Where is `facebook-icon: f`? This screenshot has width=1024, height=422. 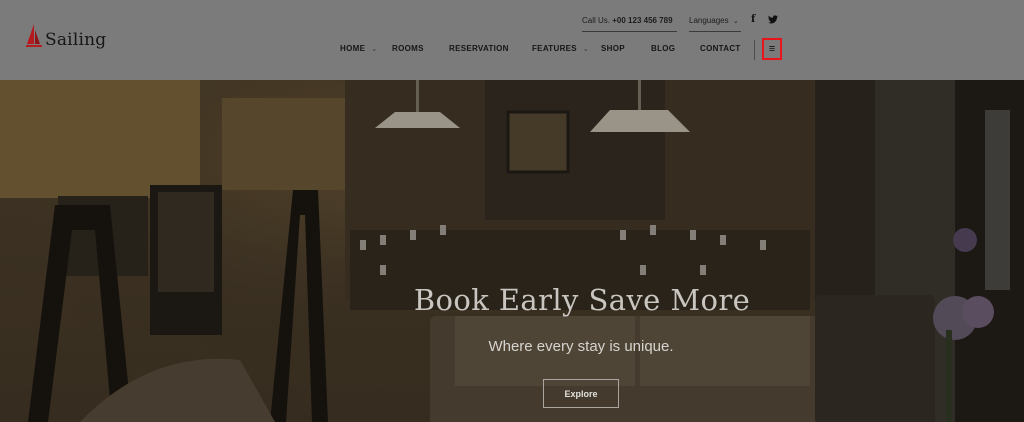
facebook-icon: f is located at coordinates (753, 20).